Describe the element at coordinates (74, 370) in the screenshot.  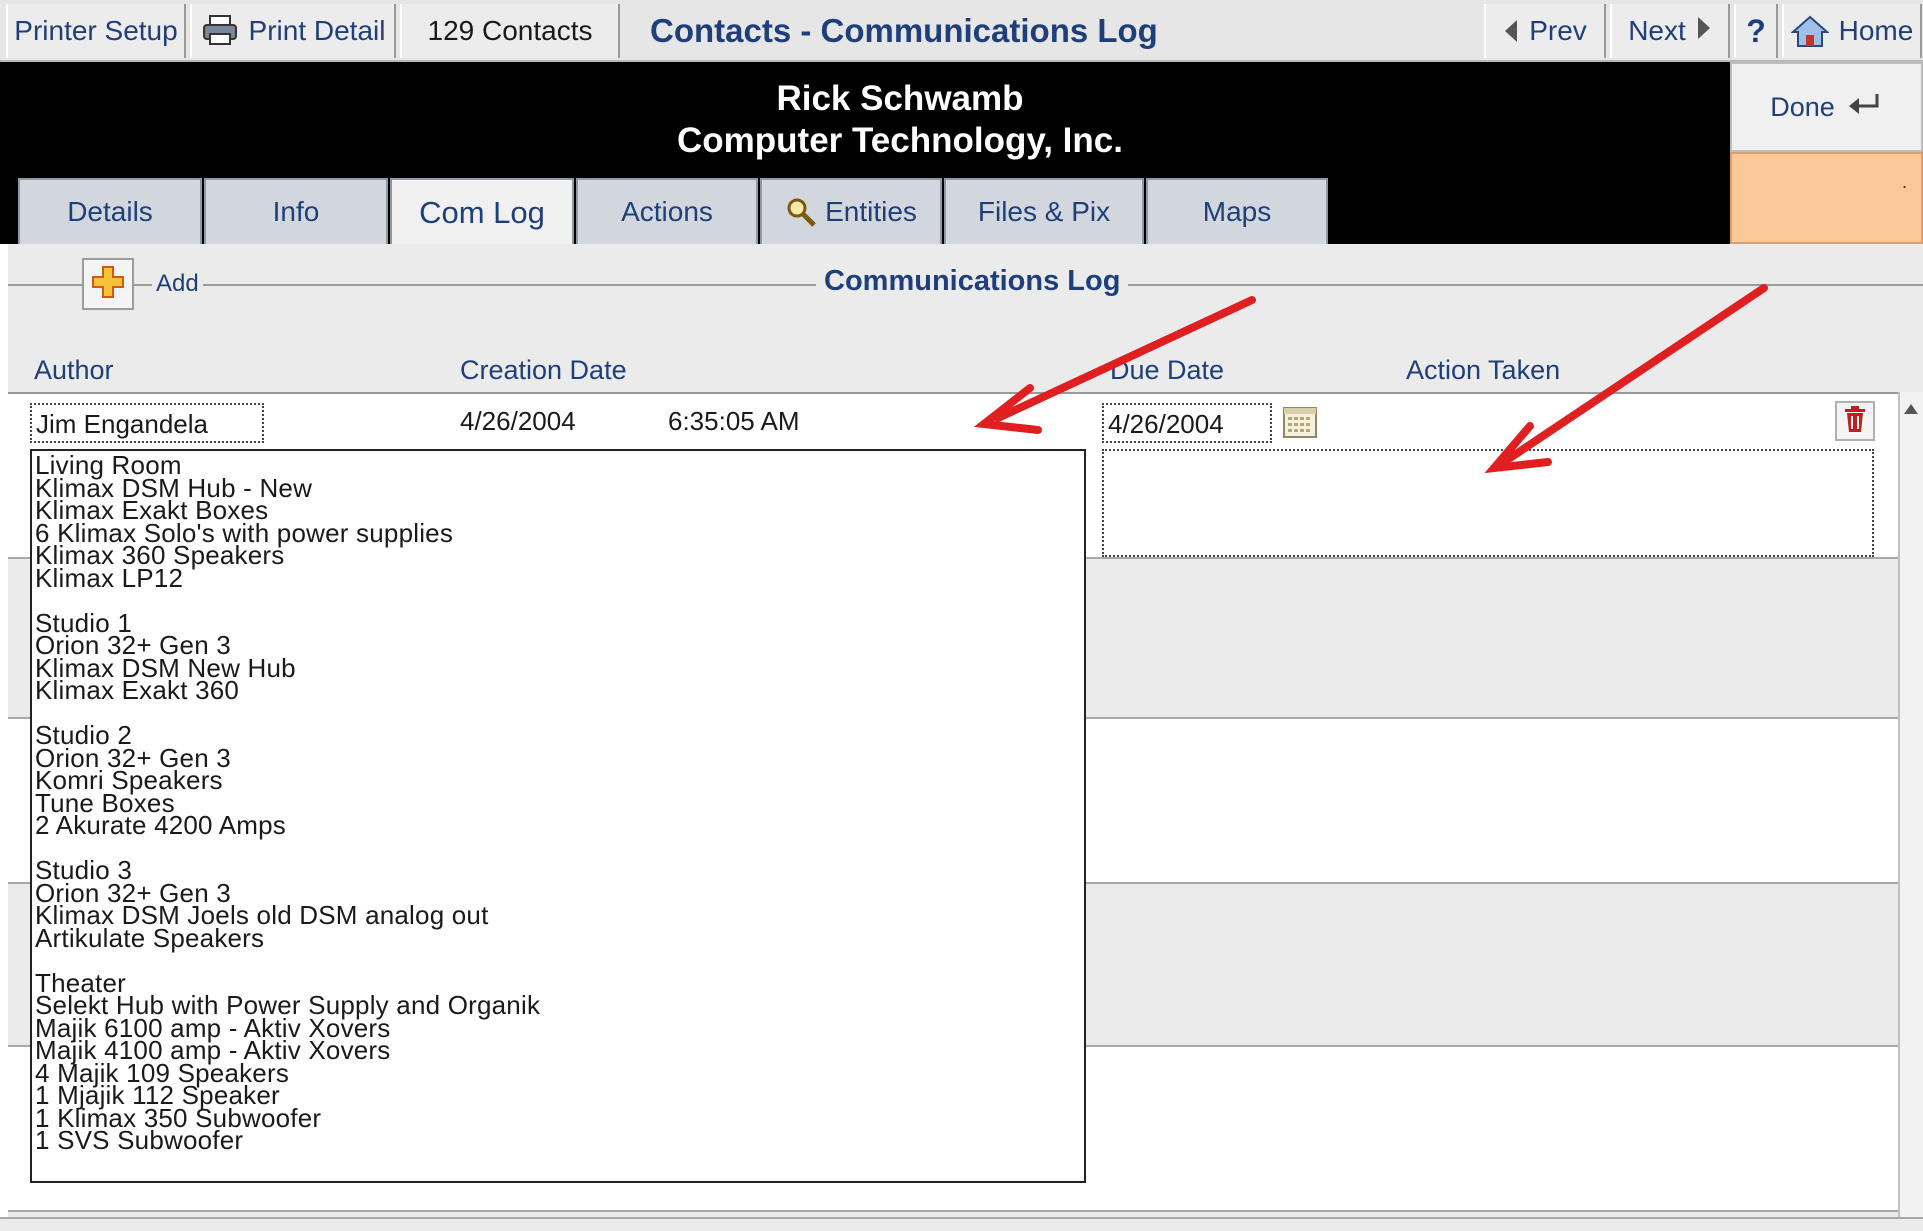
I see `column-author: Author` at that location.